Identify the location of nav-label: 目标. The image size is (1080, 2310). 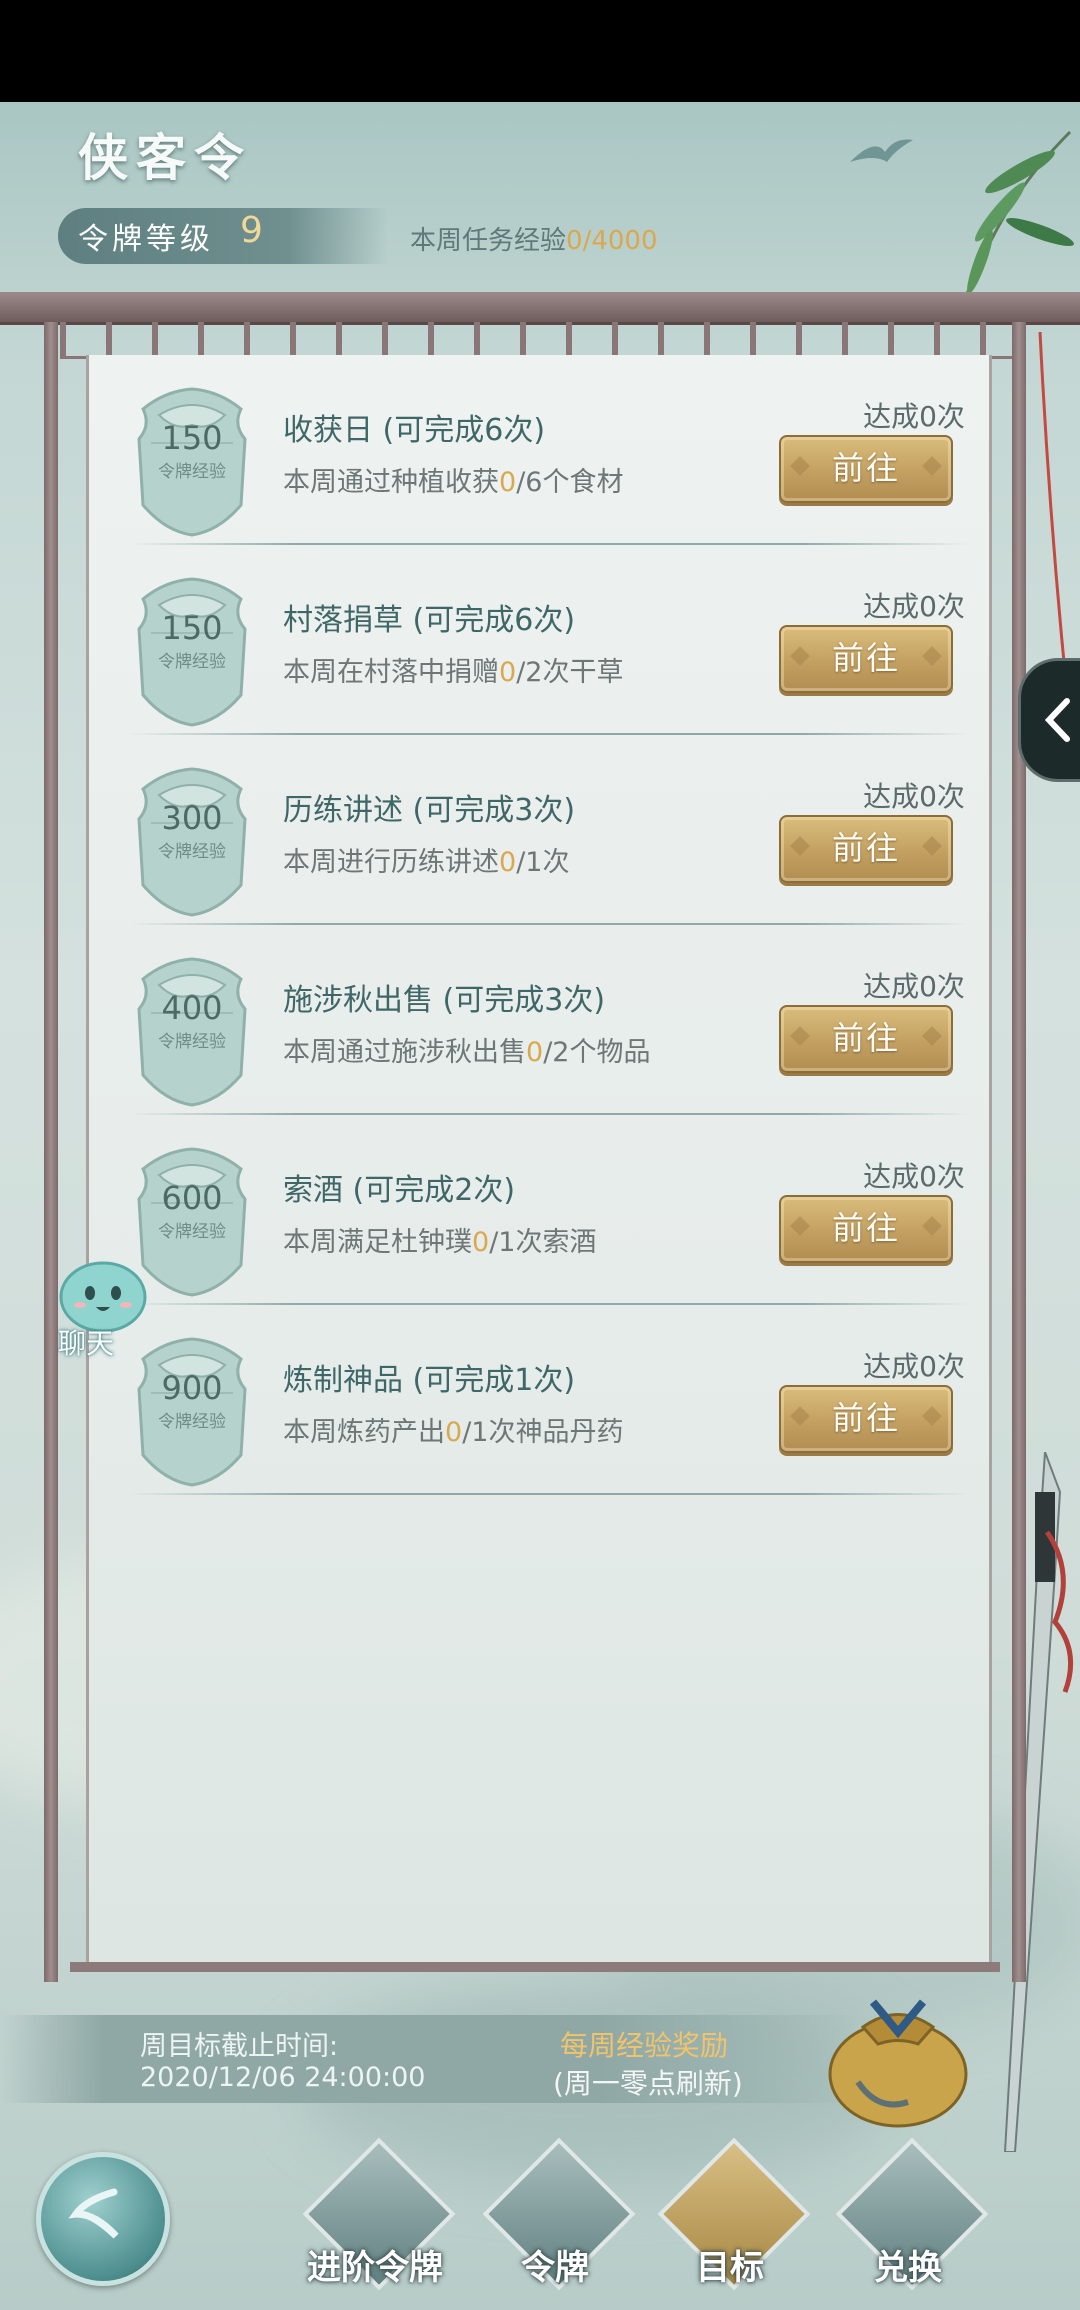
(730, 2268).